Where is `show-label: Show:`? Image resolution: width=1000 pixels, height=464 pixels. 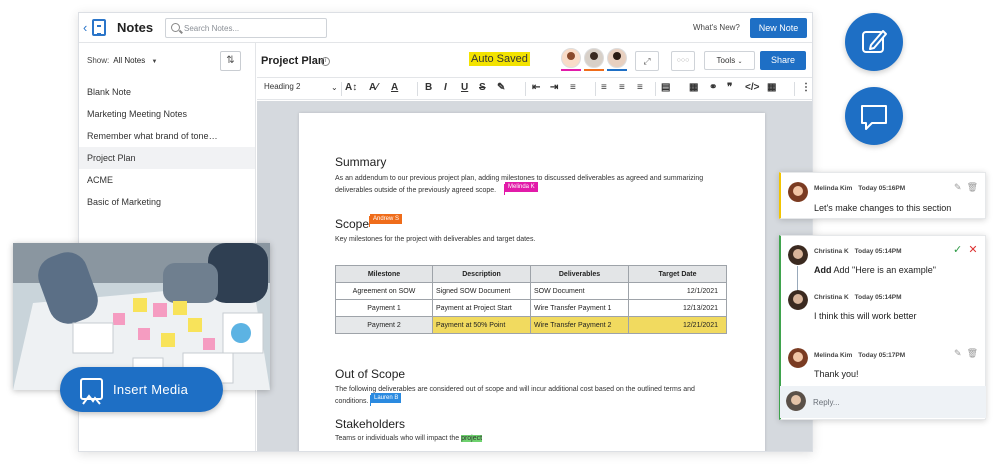 show-label: Show: is located at coordinates (98, 60).